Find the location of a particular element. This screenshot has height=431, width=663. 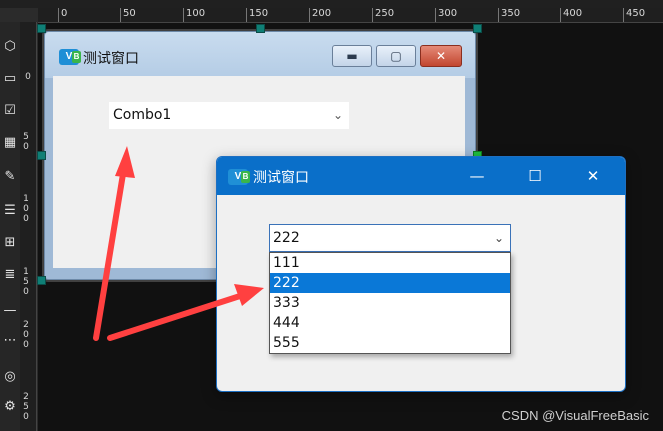

annotation-arrows is located at coordinates (178, 243).